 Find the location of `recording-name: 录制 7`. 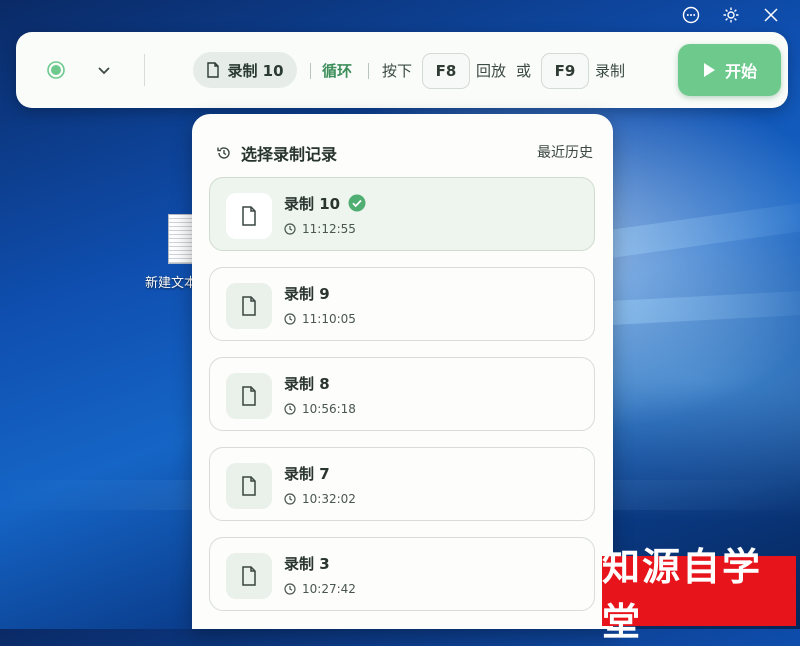

recording-name: 录制 7 is located at coordinates (307, 474).